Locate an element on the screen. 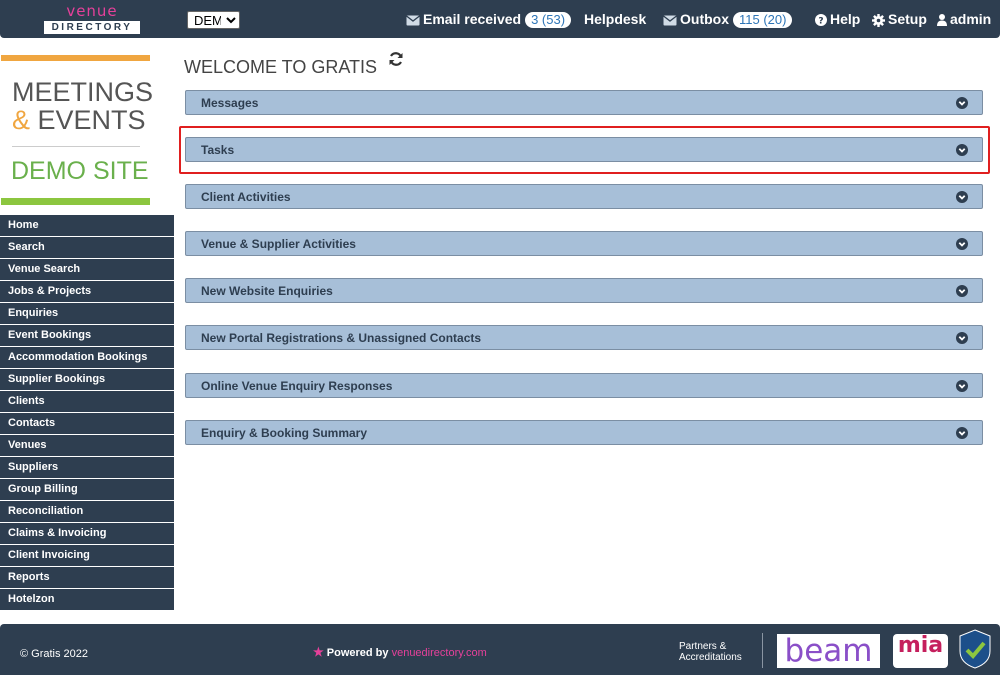 The image size is (1003, 675). panel-enquiry-booking-summary: Enquiry & Booking Summary is located at coordinates (584, 432).